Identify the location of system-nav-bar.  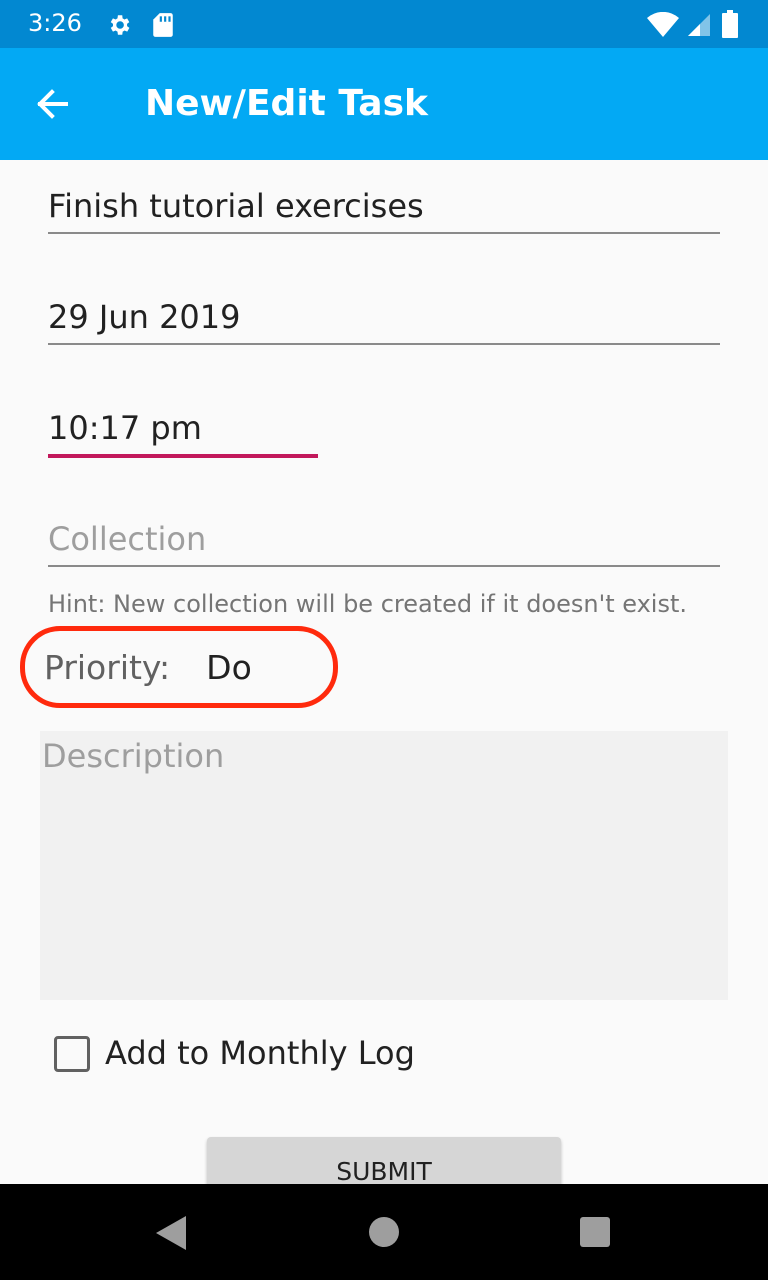
(384, 1232).